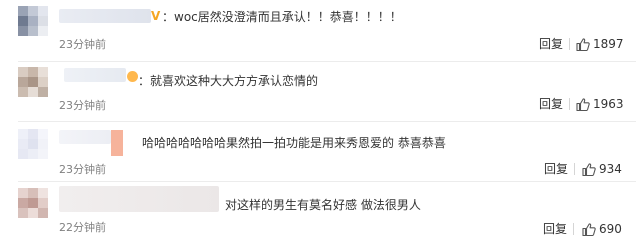 This screenshot has height=252, width=636. Describe the element at coordinates (610, 229) in the screenshot. I see `like-count: 690` at that location.